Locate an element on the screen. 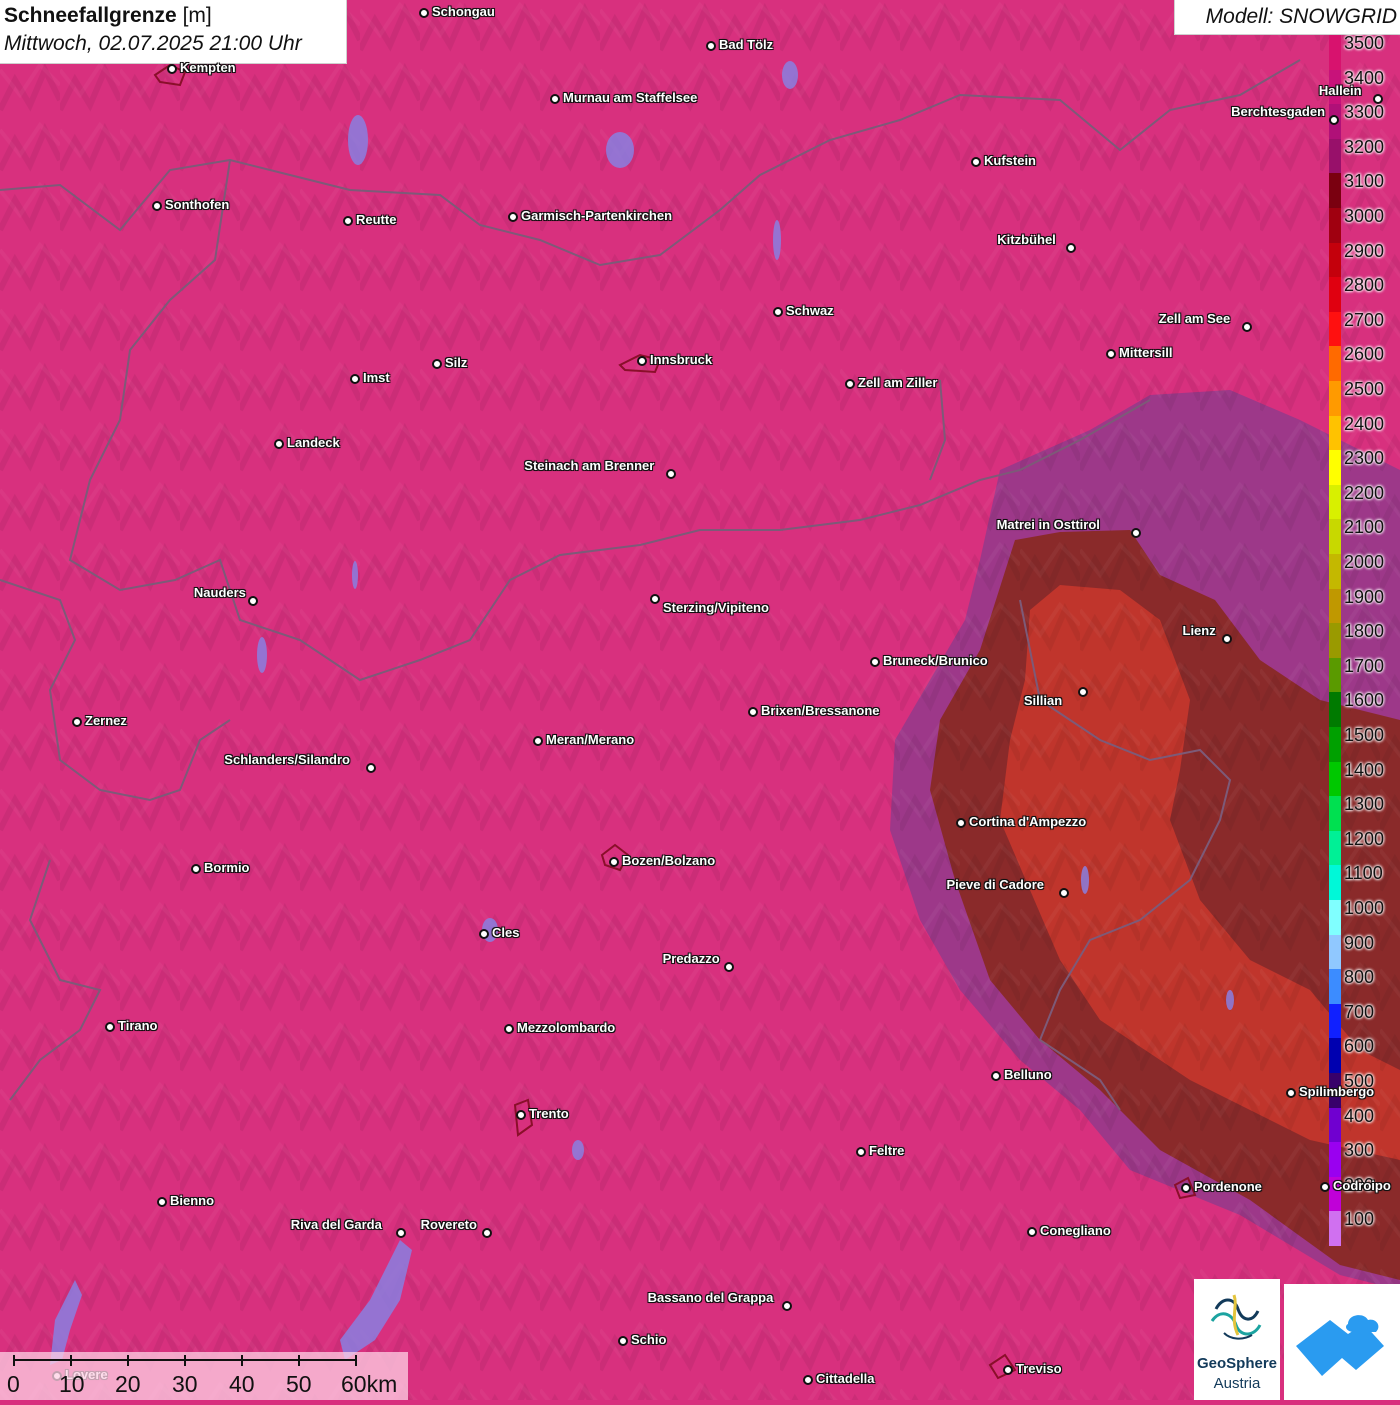  legend-label-2700: 2700 is located at coordinates (1364, 319).